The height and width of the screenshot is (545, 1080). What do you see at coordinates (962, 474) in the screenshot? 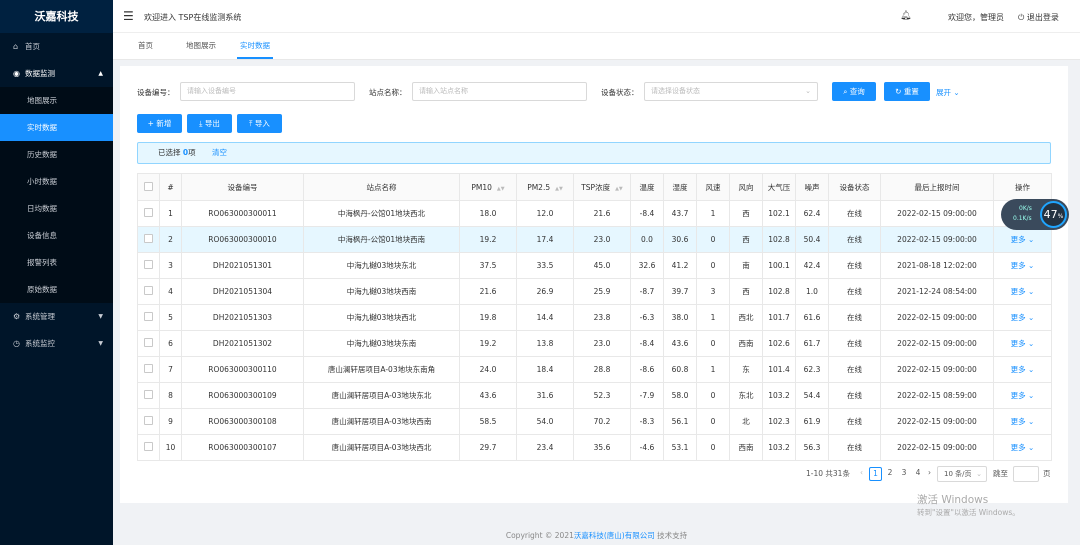
I see `page-size-select: 10 条/页 ⌄` at bounding box center [962, 474].